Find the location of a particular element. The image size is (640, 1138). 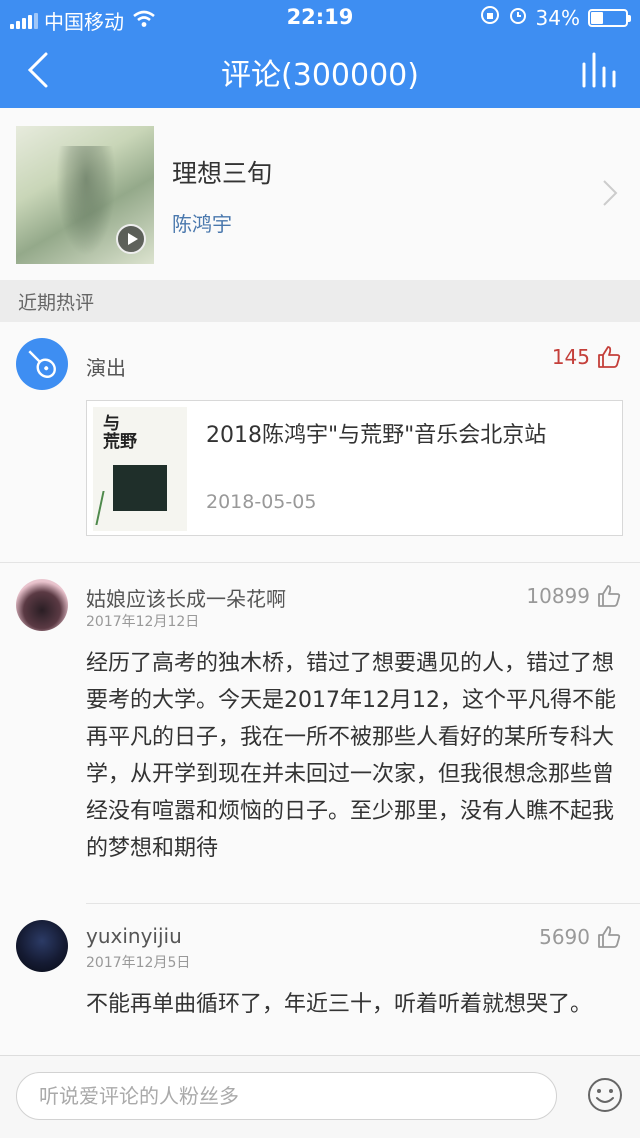

like-count: 10899 is located at coordinates (558, 596).